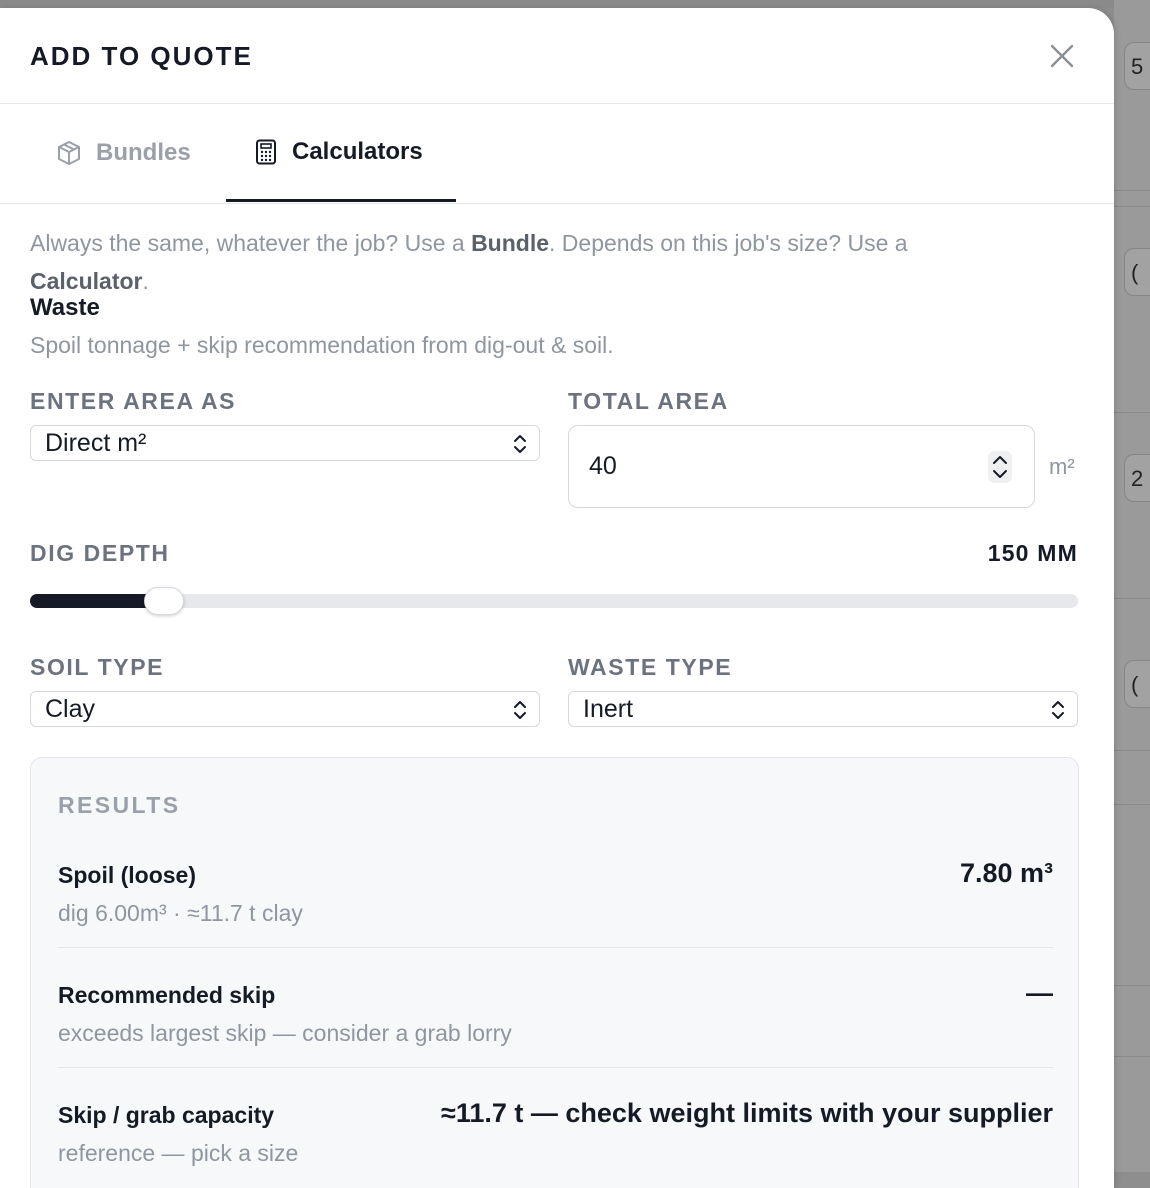  What do you see at coordinates (554, 601) in the screenshot?
I see `dig-depth-slider` at bounding box center [554, 601].